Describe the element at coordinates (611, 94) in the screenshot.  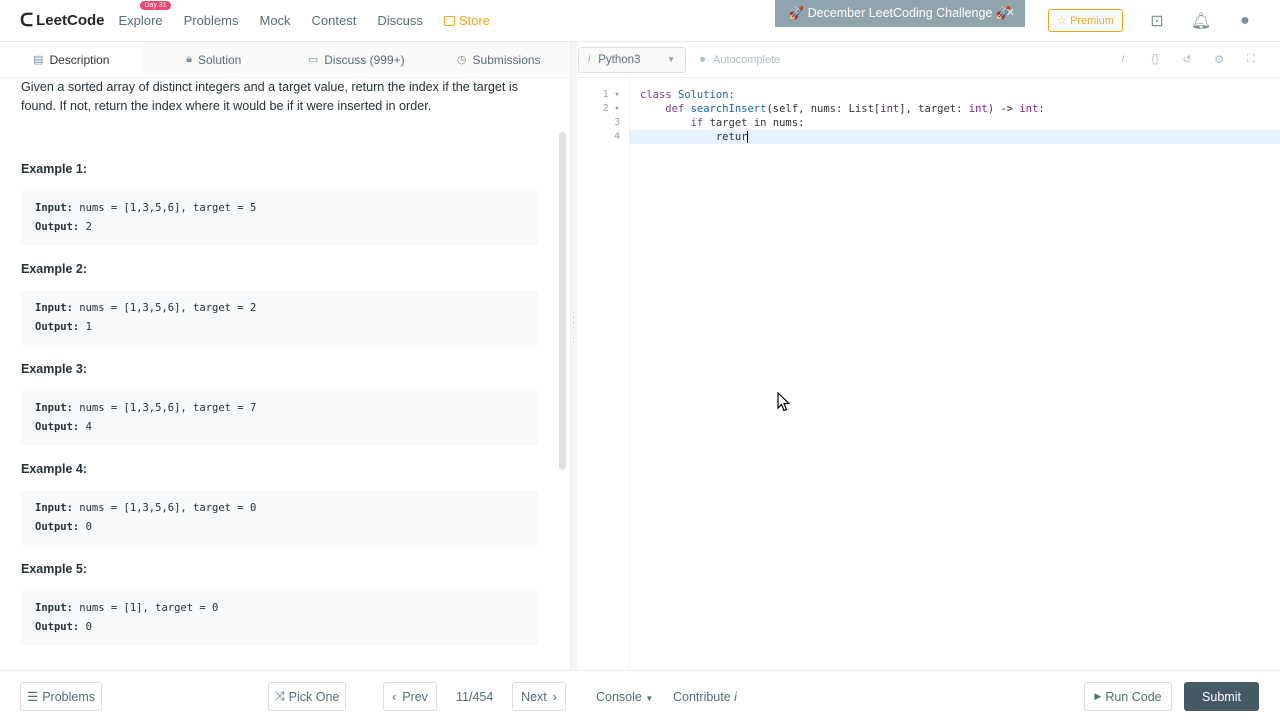
I see `line-number: 1 ▾` at that location.